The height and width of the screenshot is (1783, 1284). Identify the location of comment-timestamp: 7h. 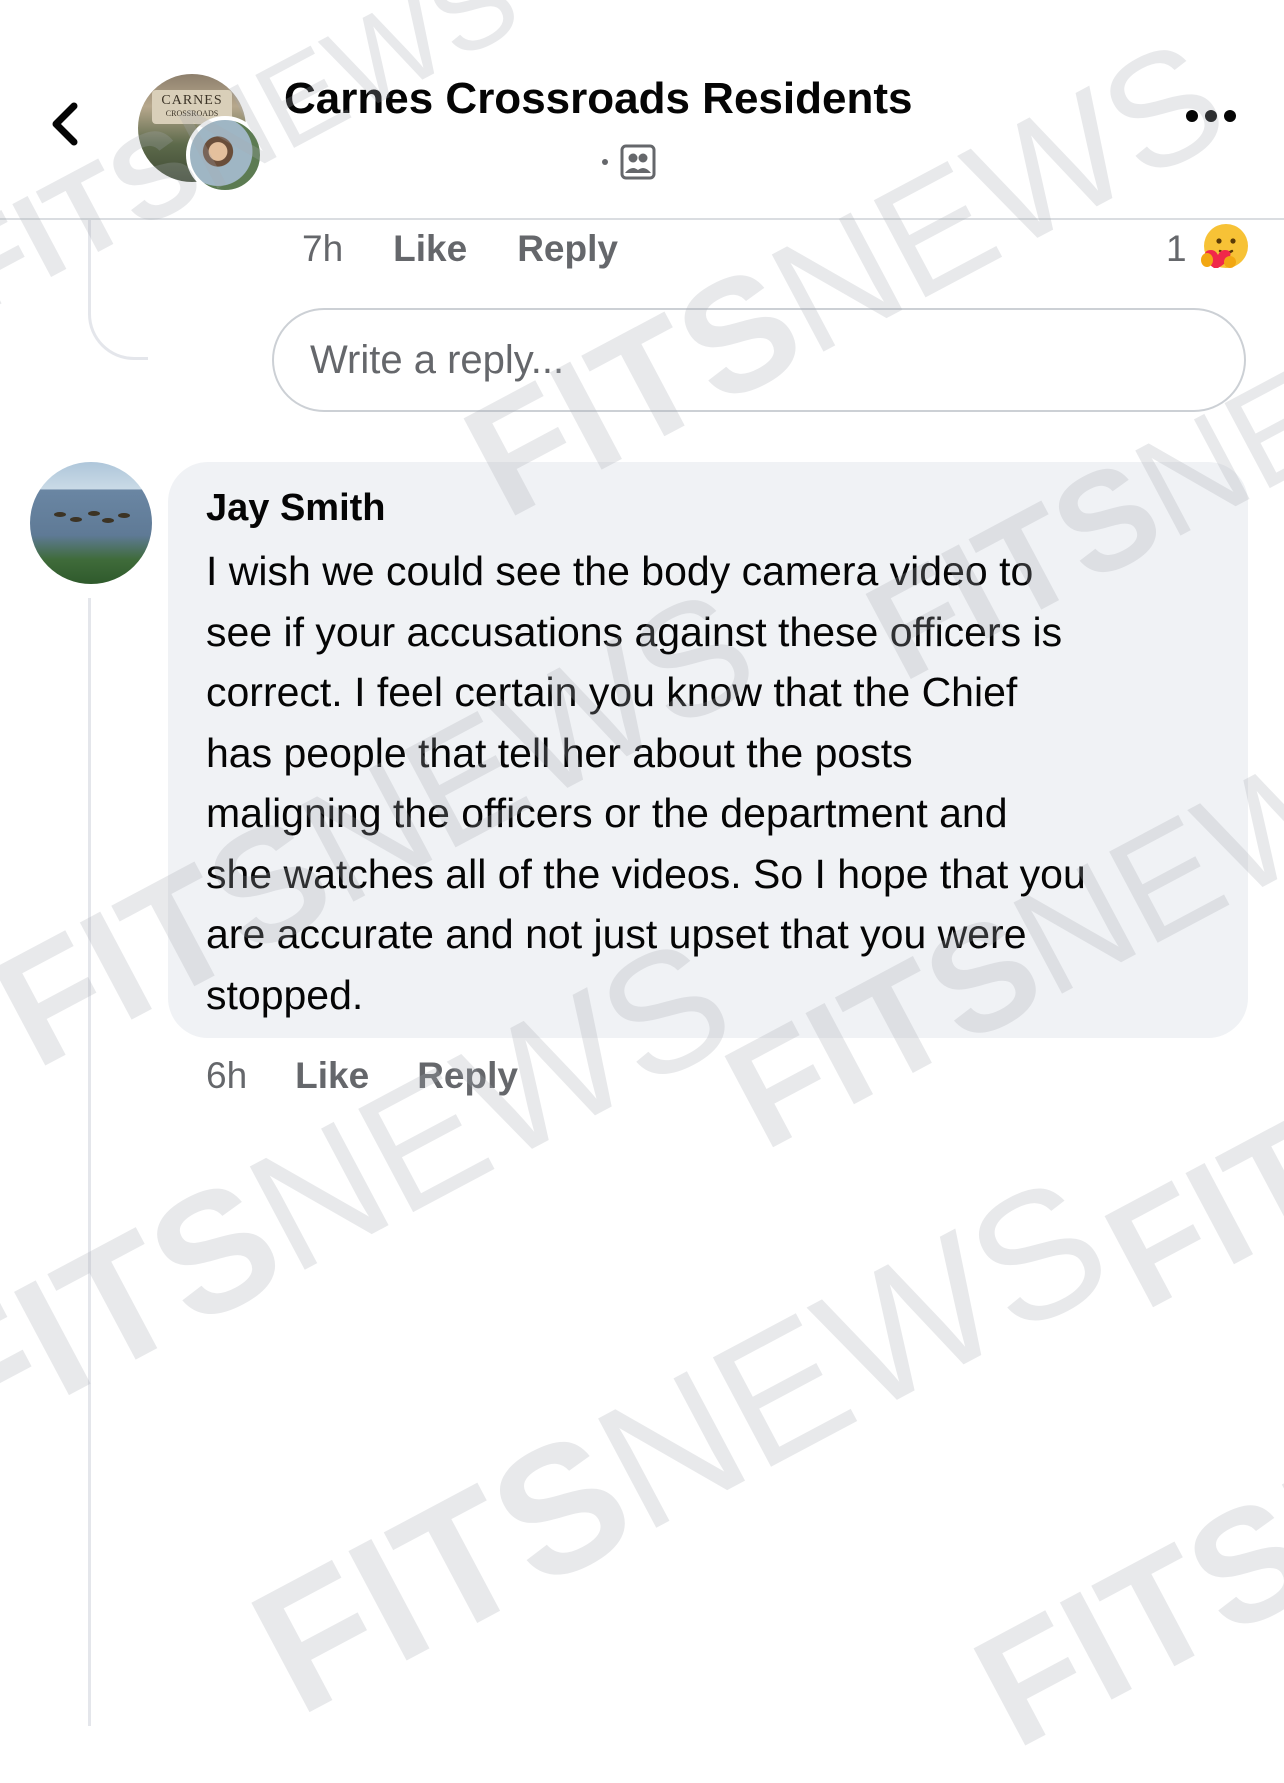
(323, 248).